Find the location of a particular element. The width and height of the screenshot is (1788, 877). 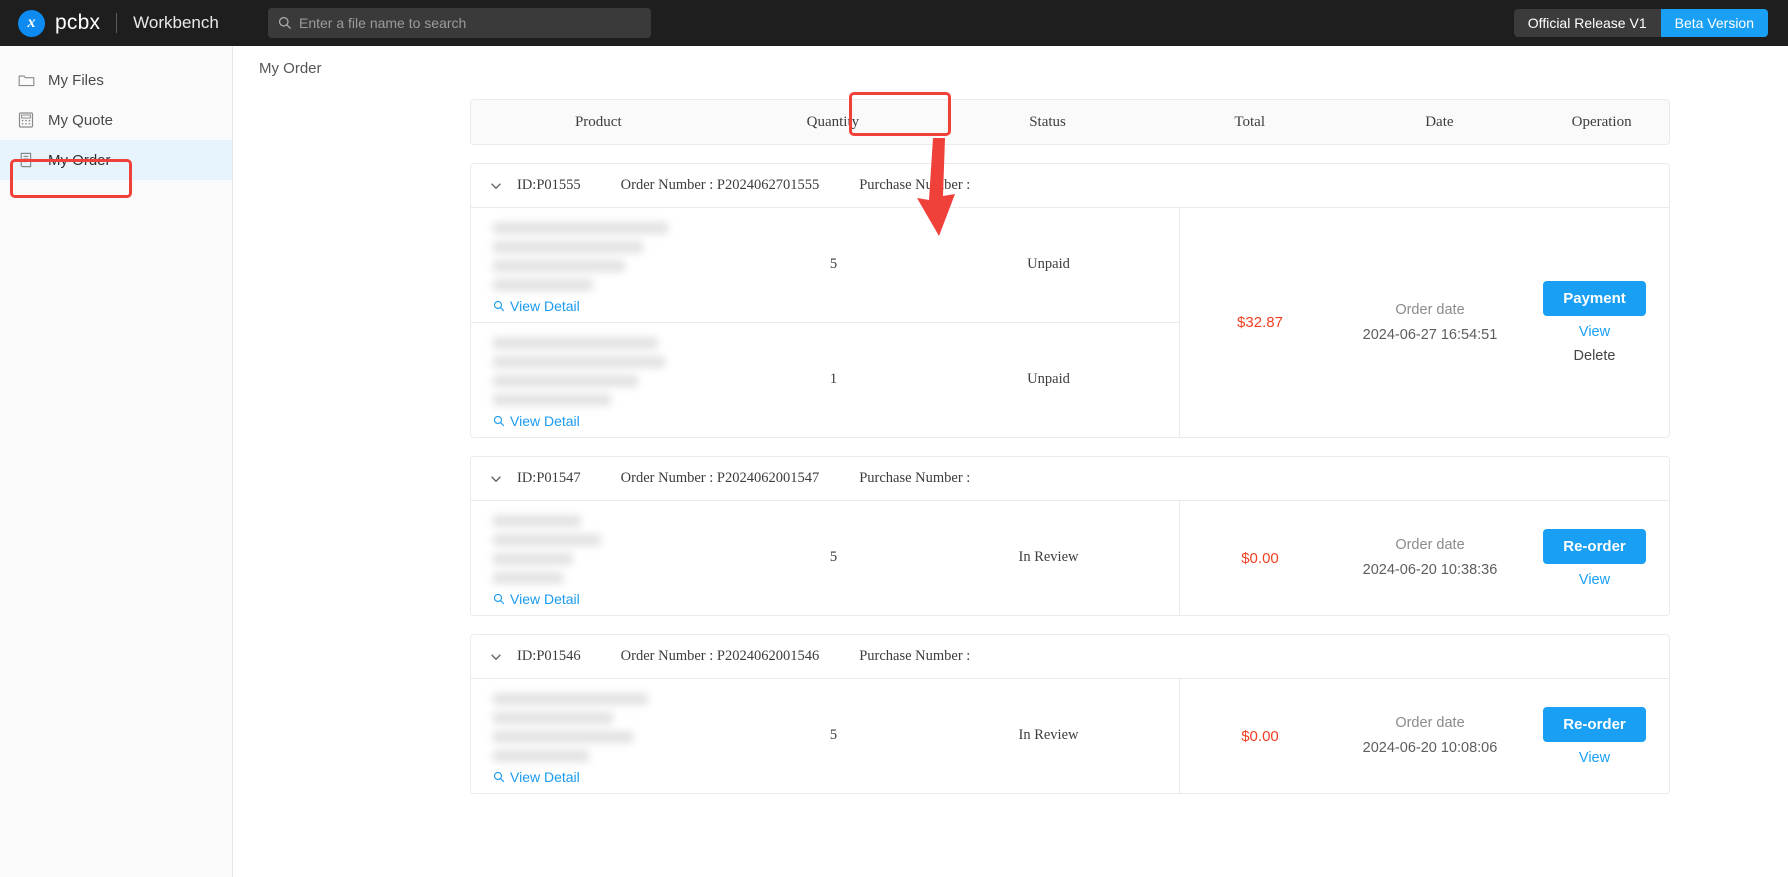

order-date-cell: Order date 2024-06-20 10:38:36 is located at coordinates (1430, 557).